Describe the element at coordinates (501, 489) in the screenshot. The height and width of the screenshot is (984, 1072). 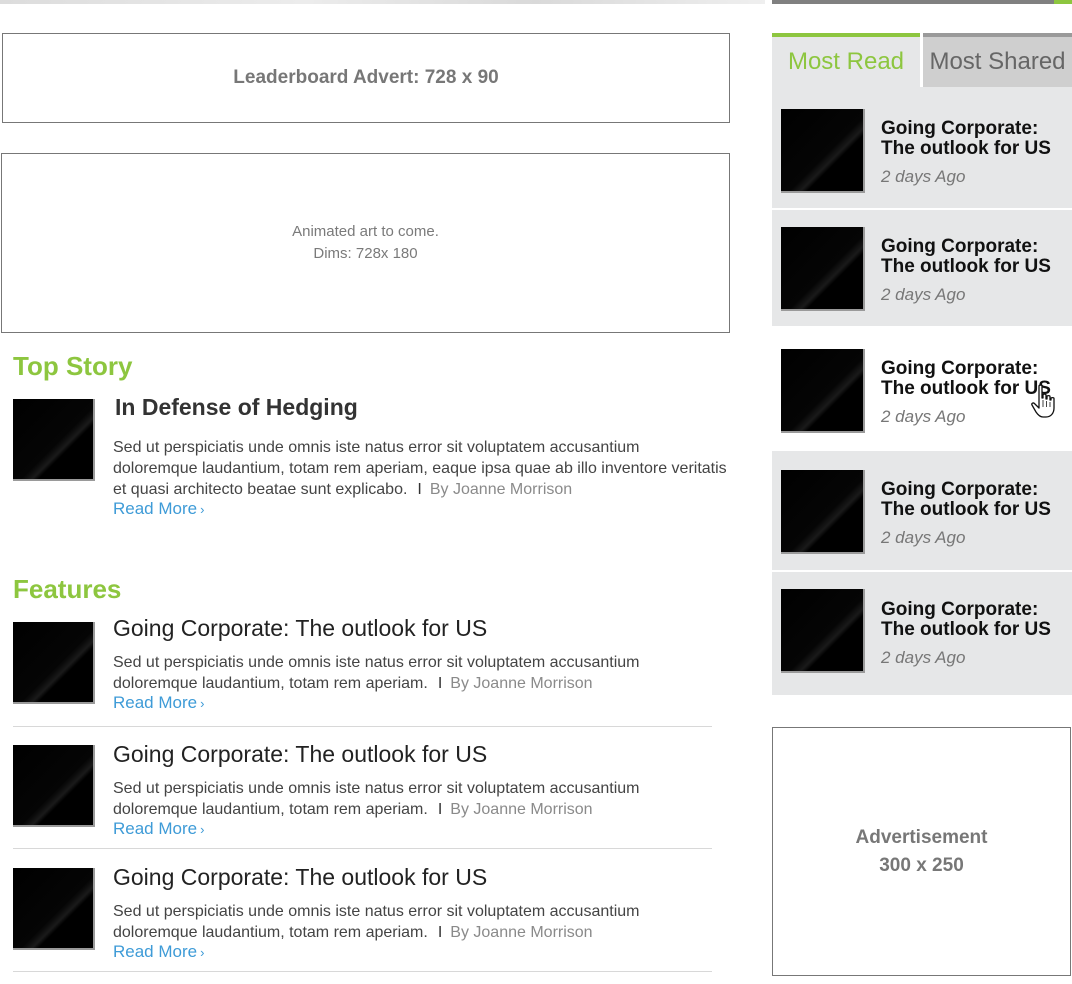
I see `top-story-byline: By Joanne Morrison` at that location.